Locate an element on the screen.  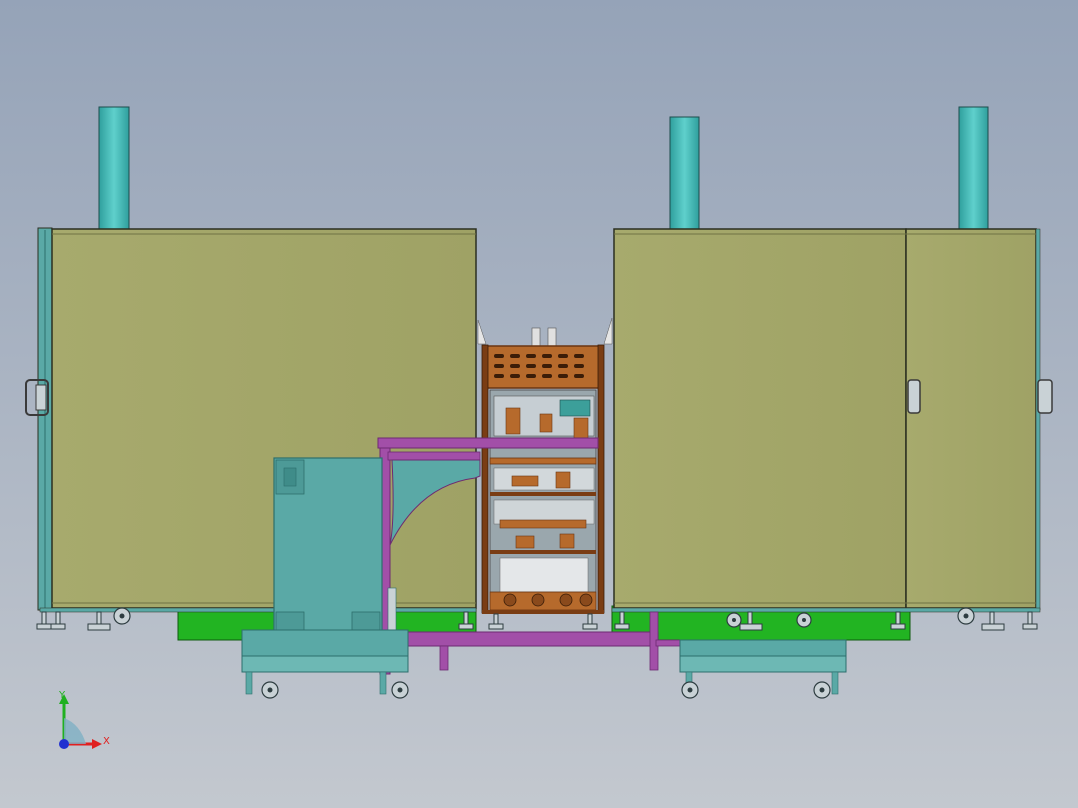
teal-side-cabinet is located at coordinates (335, 556).